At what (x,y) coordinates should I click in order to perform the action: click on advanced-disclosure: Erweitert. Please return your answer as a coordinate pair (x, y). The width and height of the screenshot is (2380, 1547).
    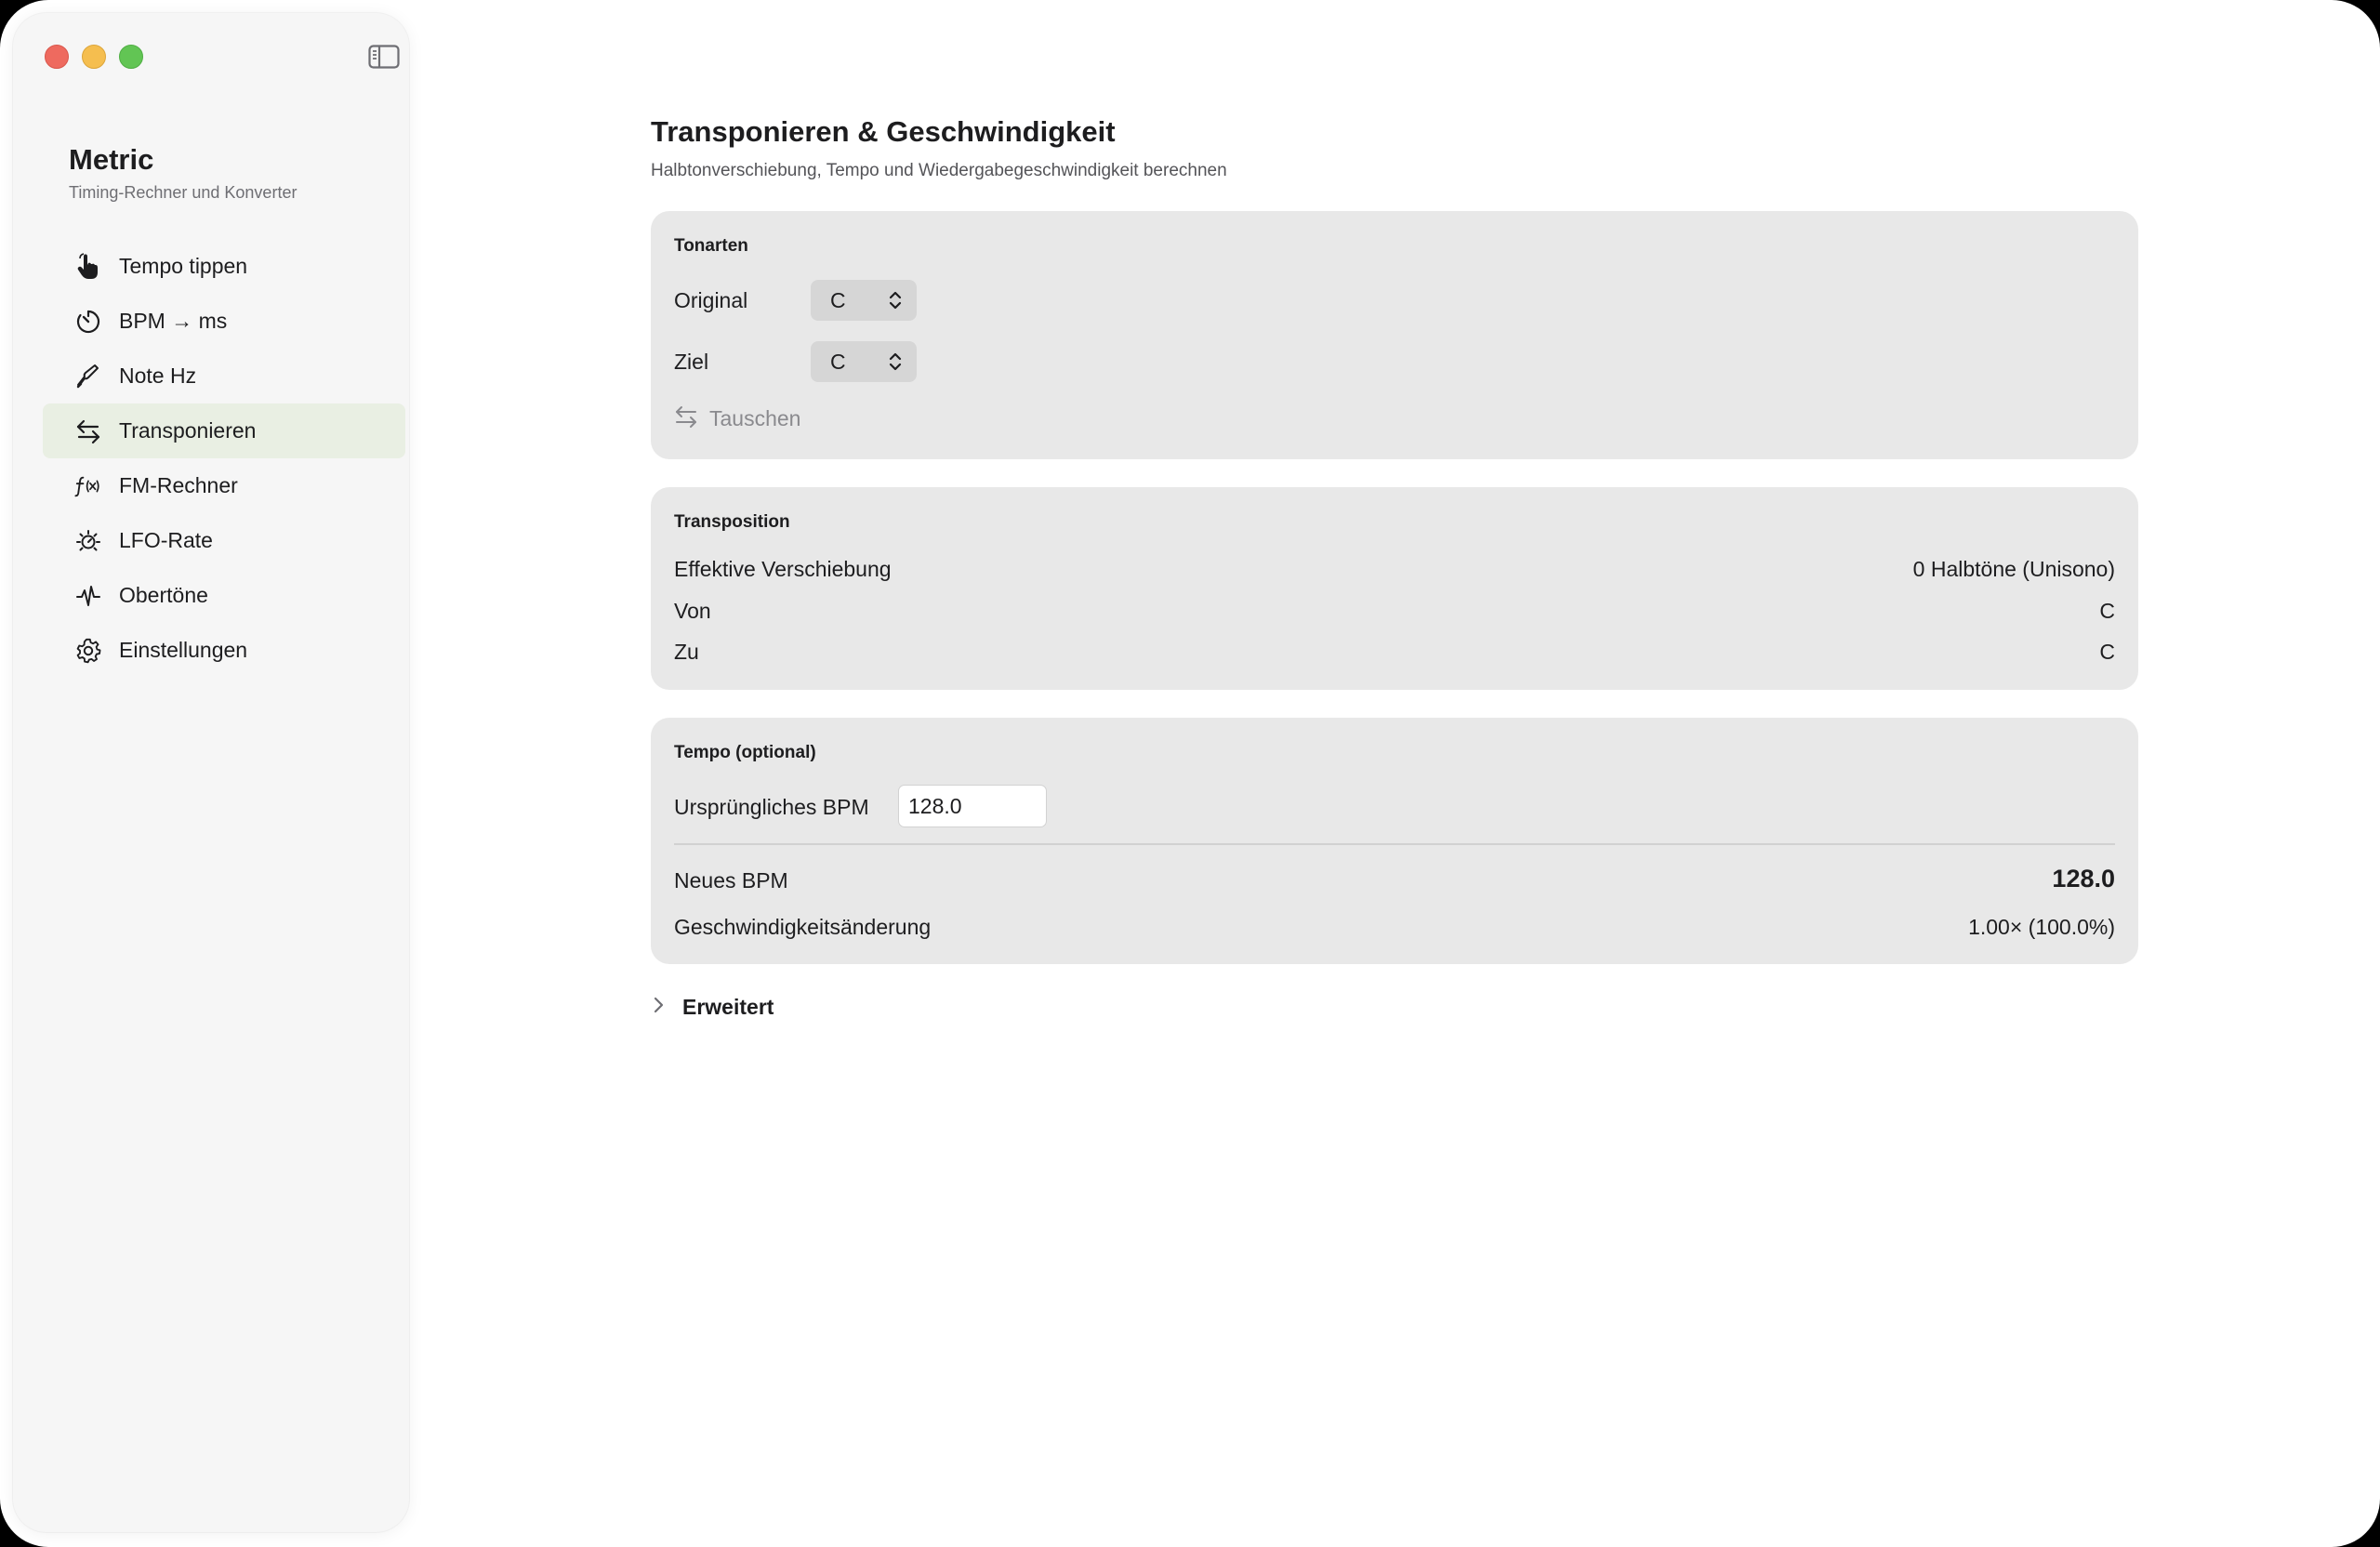
    Looking at the image, I should click on (712, 1007).